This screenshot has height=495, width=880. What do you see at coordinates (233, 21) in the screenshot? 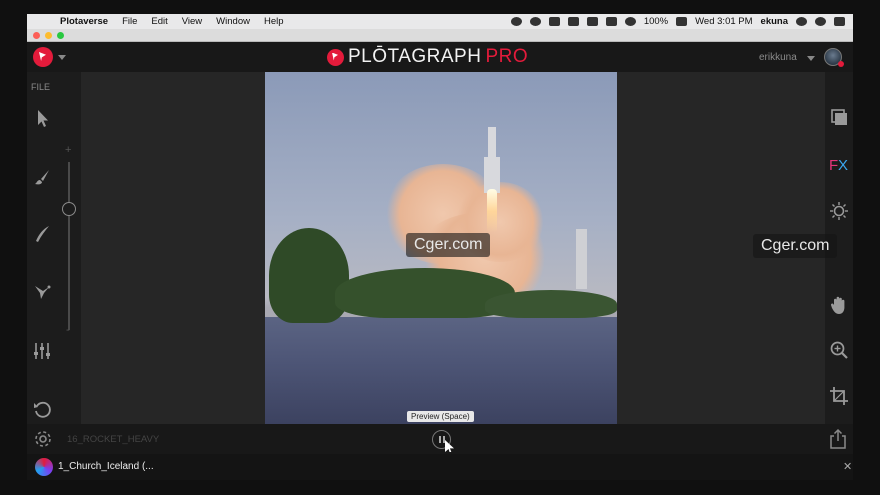
I see `menu-window: Window` at bounding box center [233, 21].